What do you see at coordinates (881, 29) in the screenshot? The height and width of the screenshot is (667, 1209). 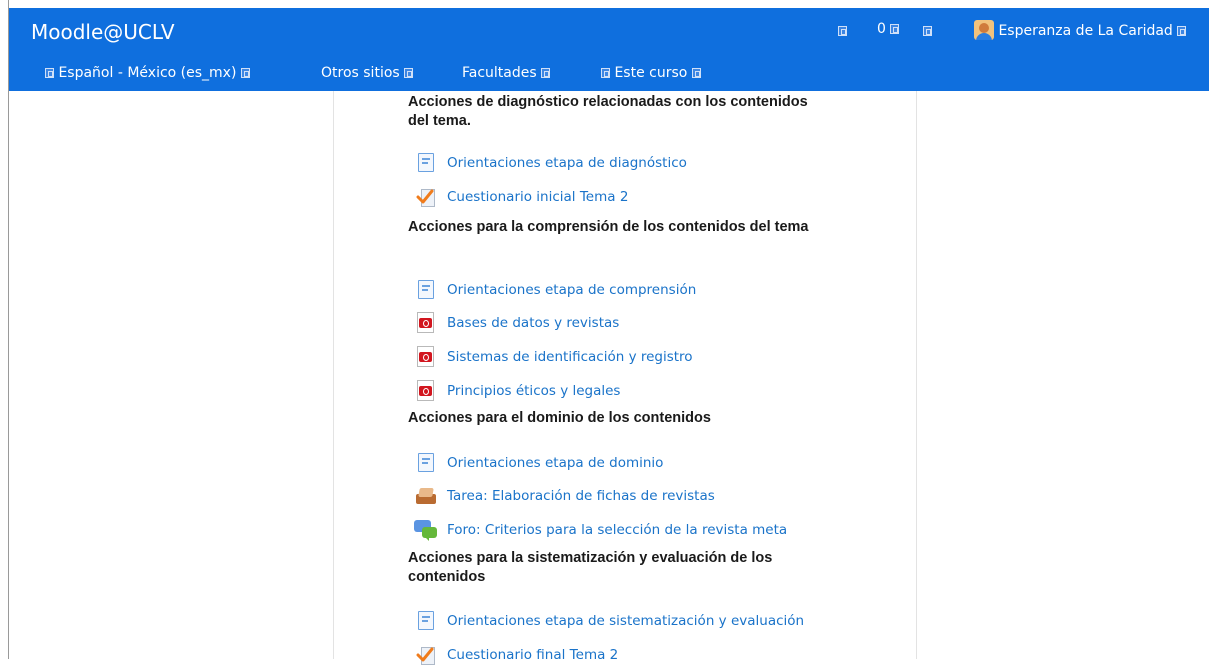 I see `notification-count: 0` at bounding box center [881, 29].